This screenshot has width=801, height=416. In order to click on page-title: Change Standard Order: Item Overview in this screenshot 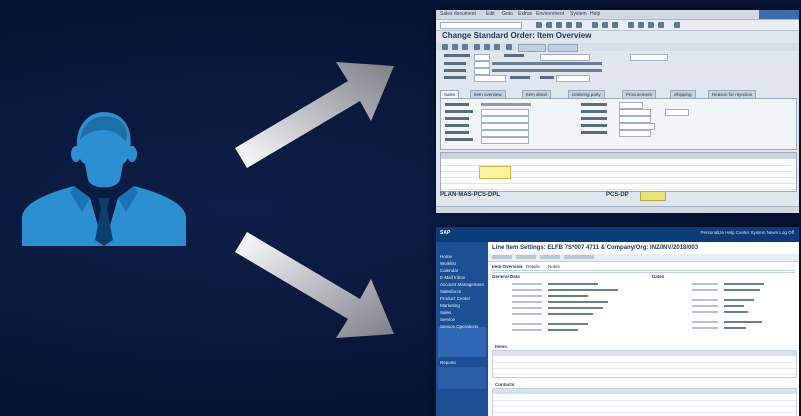, I will do `click(517, 35)`.